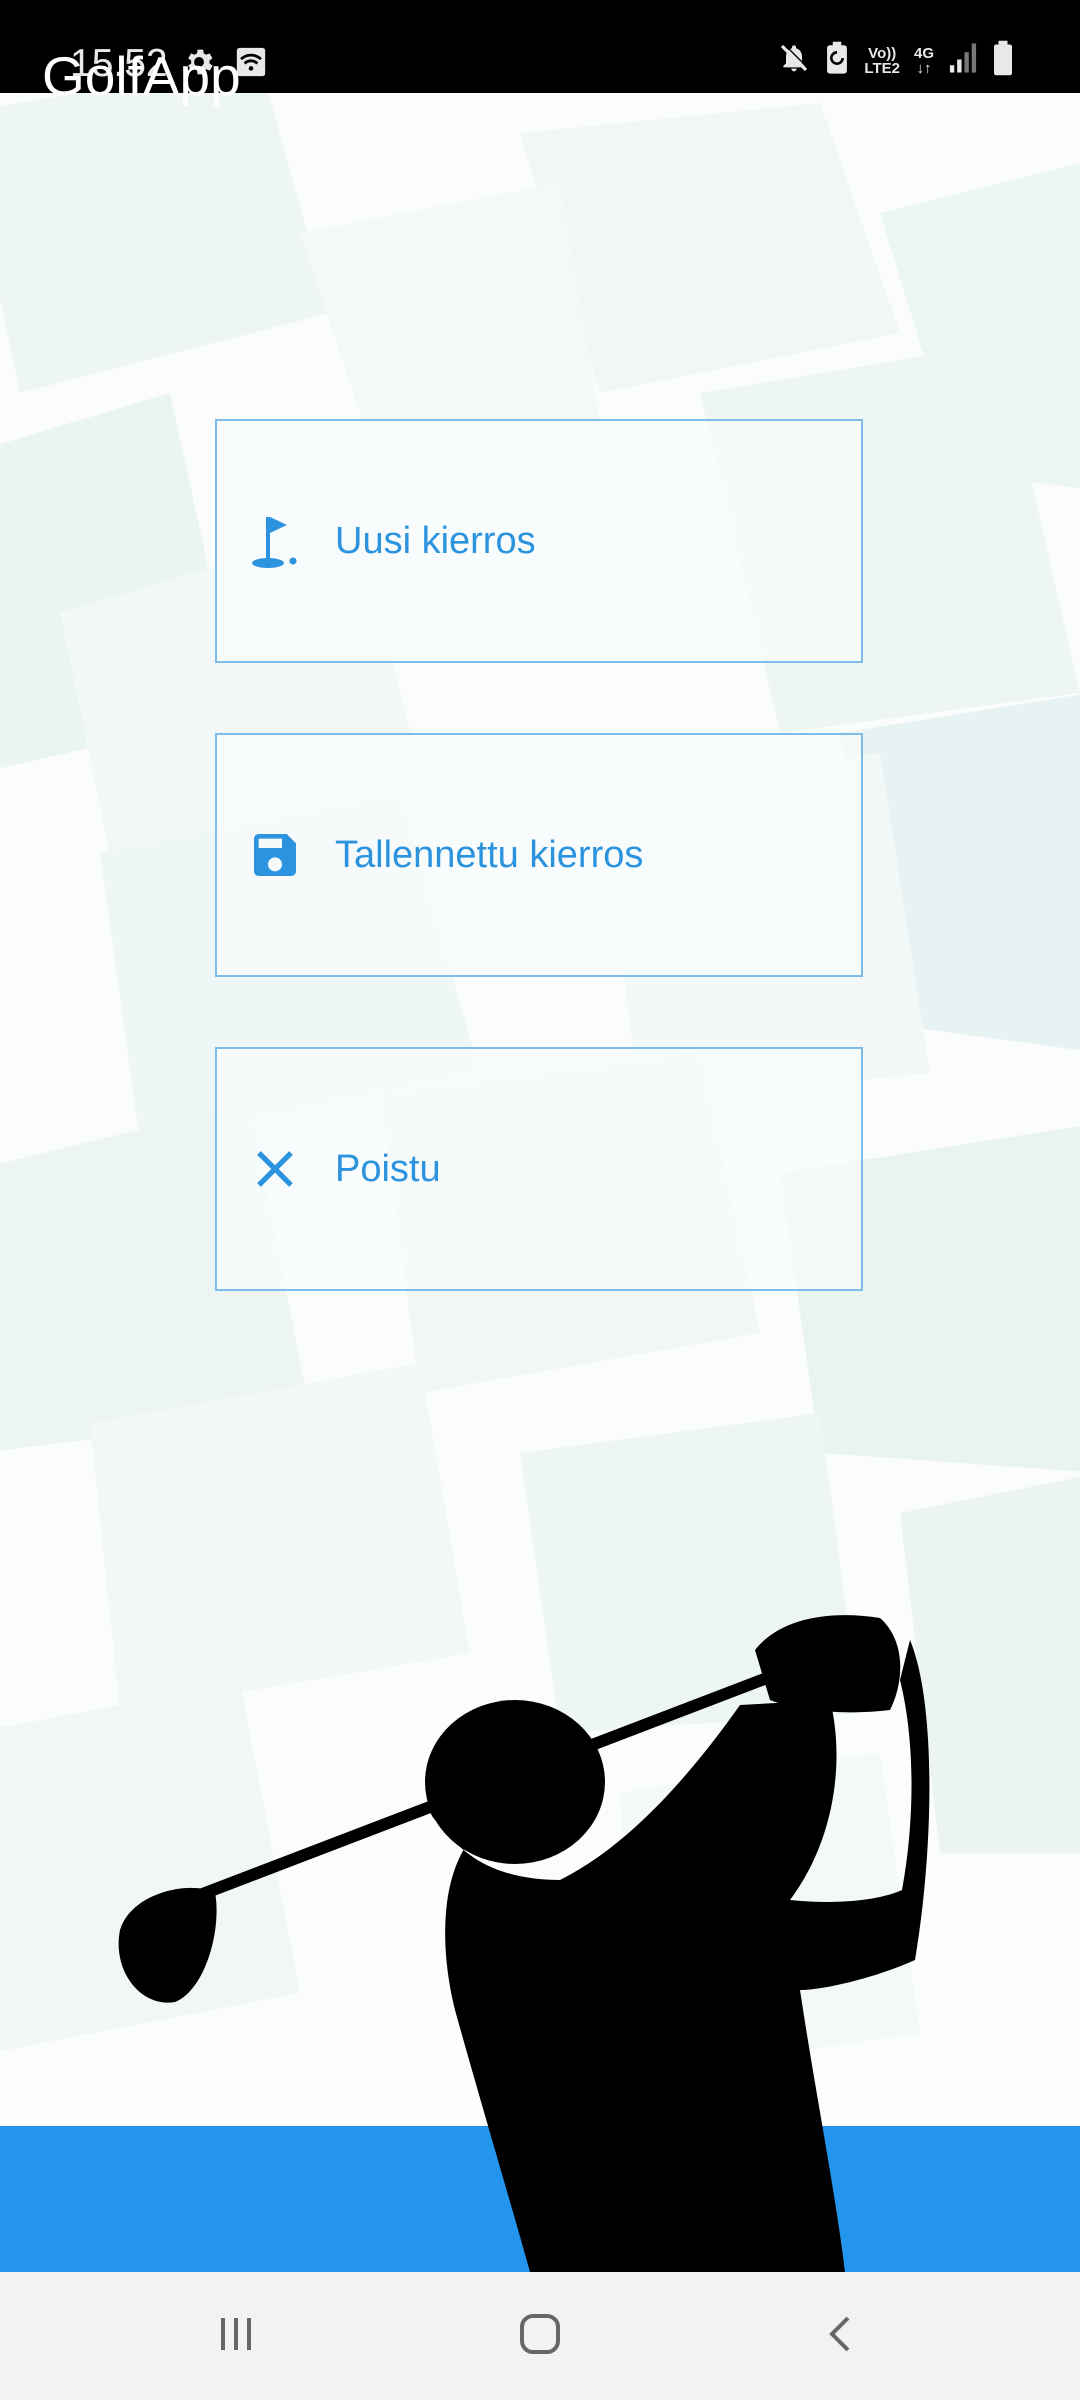 This screenshot has width=1080, height=2400. I want to click on mute-icon, so click(794, 60).